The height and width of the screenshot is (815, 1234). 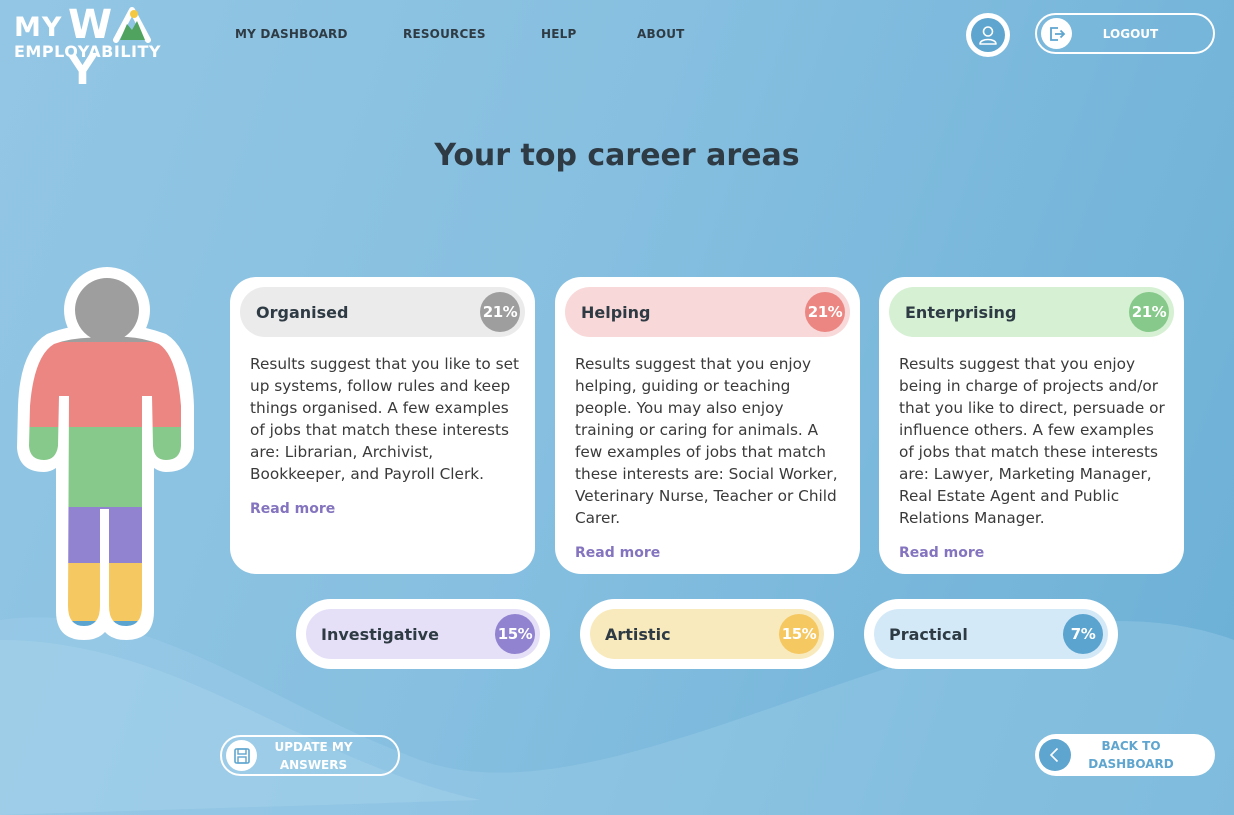 I want to click on card-header: Enterprising 21%, so click(x=1031, y=312).